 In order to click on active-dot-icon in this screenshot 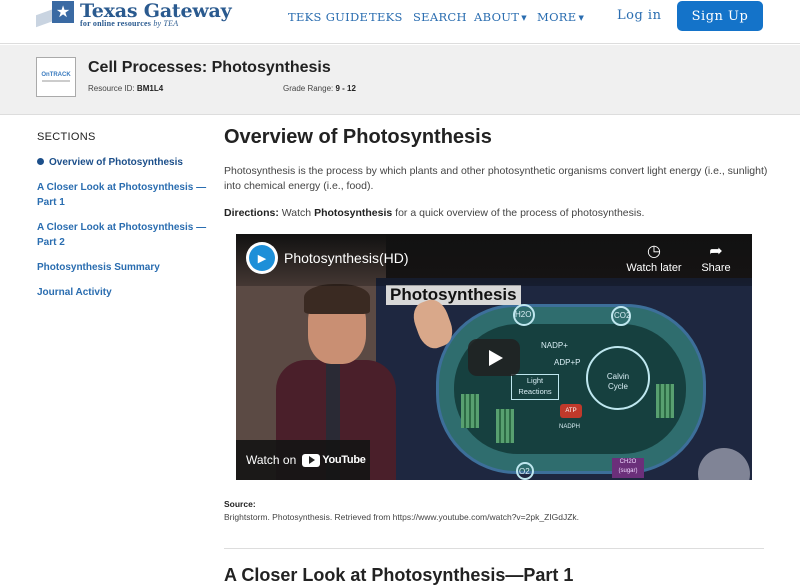, I will do `click(40, 161)`.